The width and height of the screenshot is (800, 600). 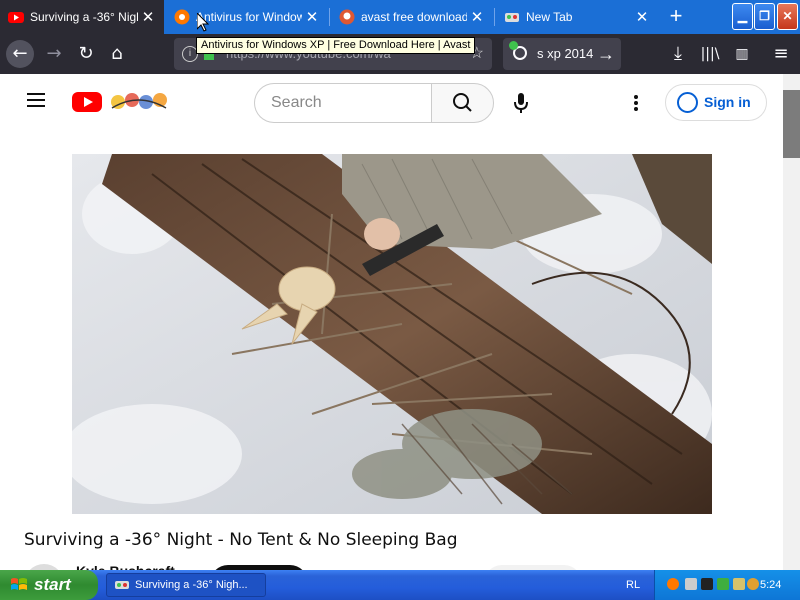 I want to click on more-options-icon, so click(x=636, y=103).